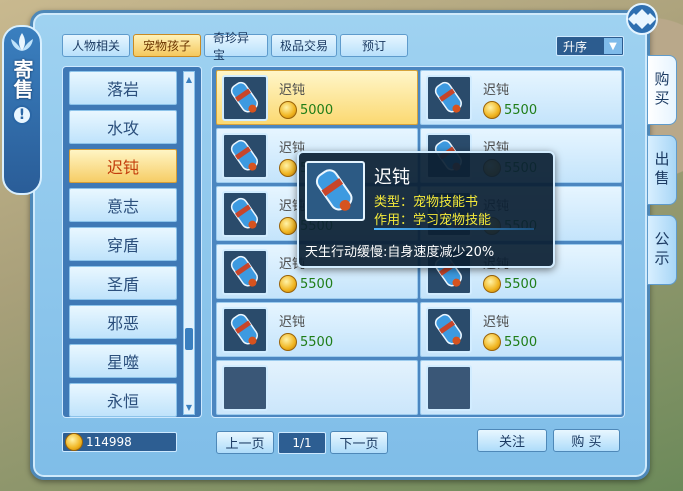 Image resolution: width=683 pixels, height=491 pixels. Describe the element at coordinates (306, 110) in the screenshot. I see `item-price: 5000` at that location.